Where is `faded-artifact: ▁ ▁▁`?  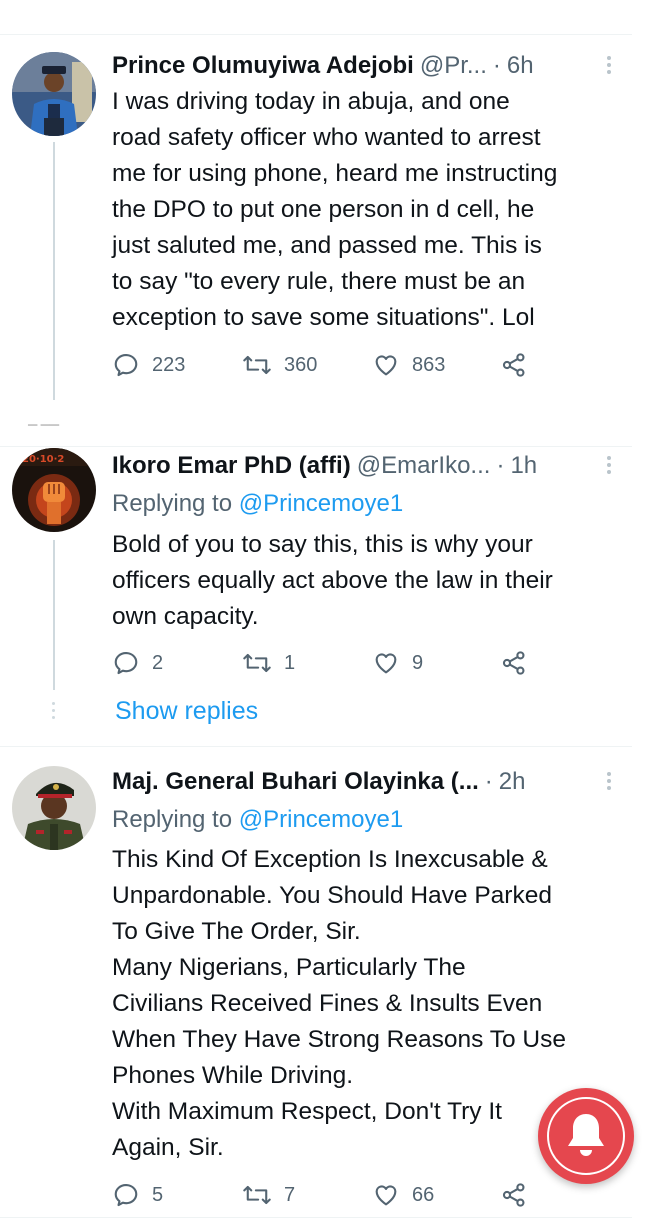 faded-artifact: ▁ ▁▁ is located at coordinates (44, 419).